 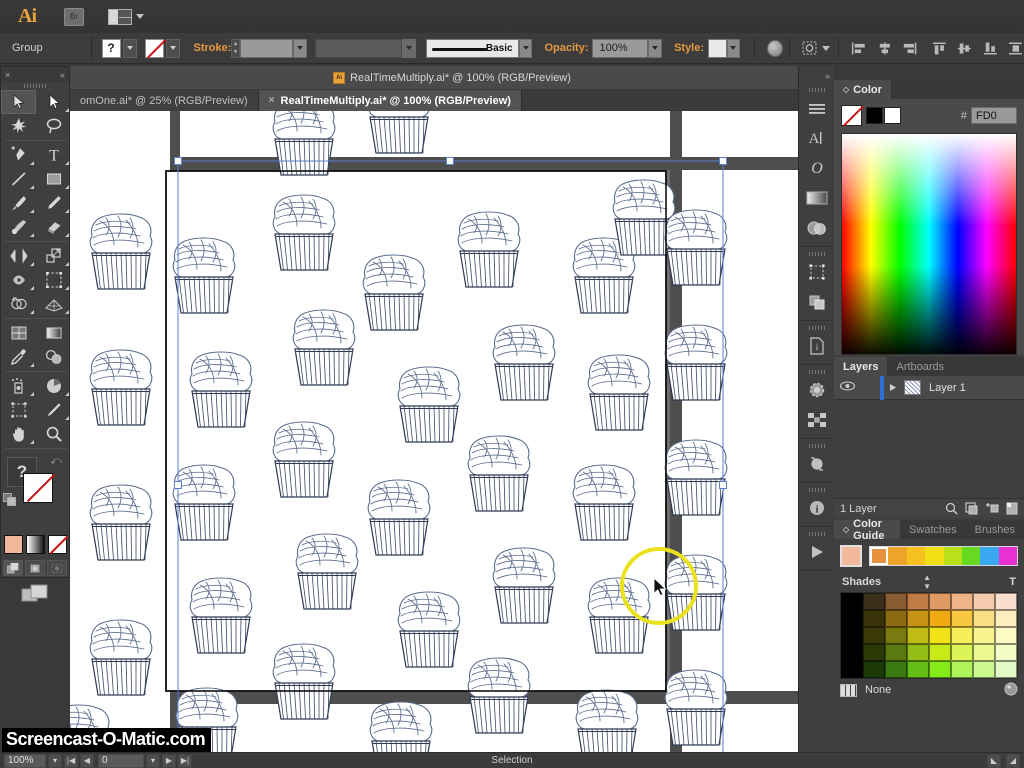 What do you see at coordinates (57, 544) in the screenshot?
I see `none-button` at bounding box center [57, 544].